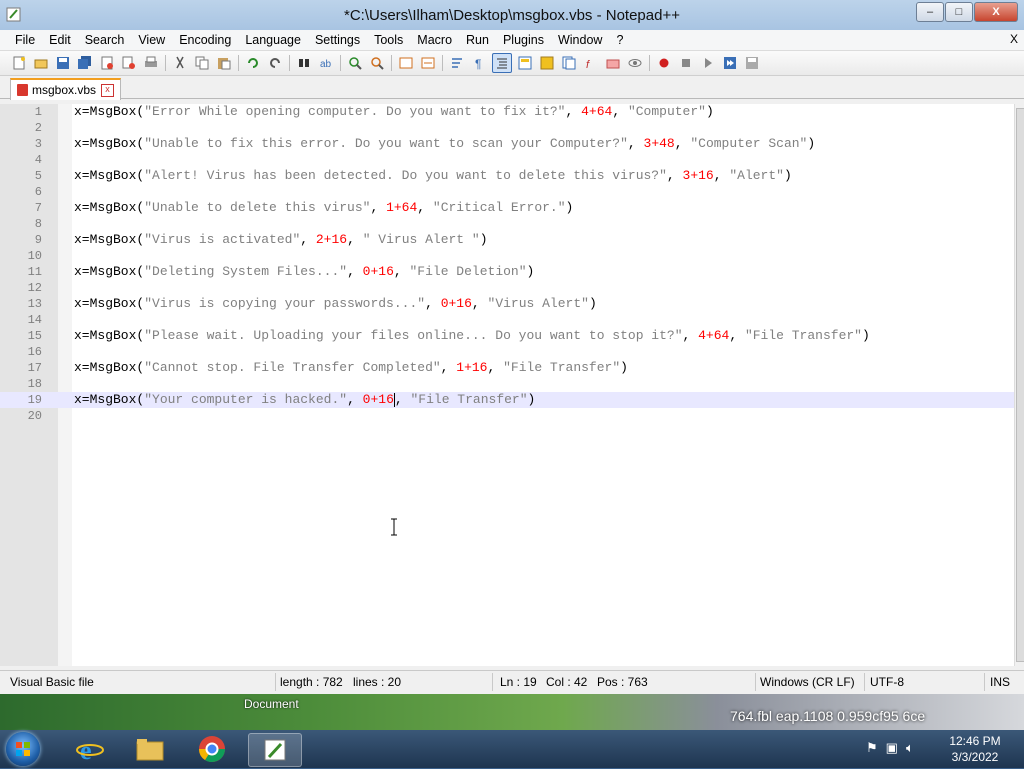 The image size is (1024, 769). Describe the element at coordinates (275, 63) in the screenshot. I see `redo-icon` at that location.